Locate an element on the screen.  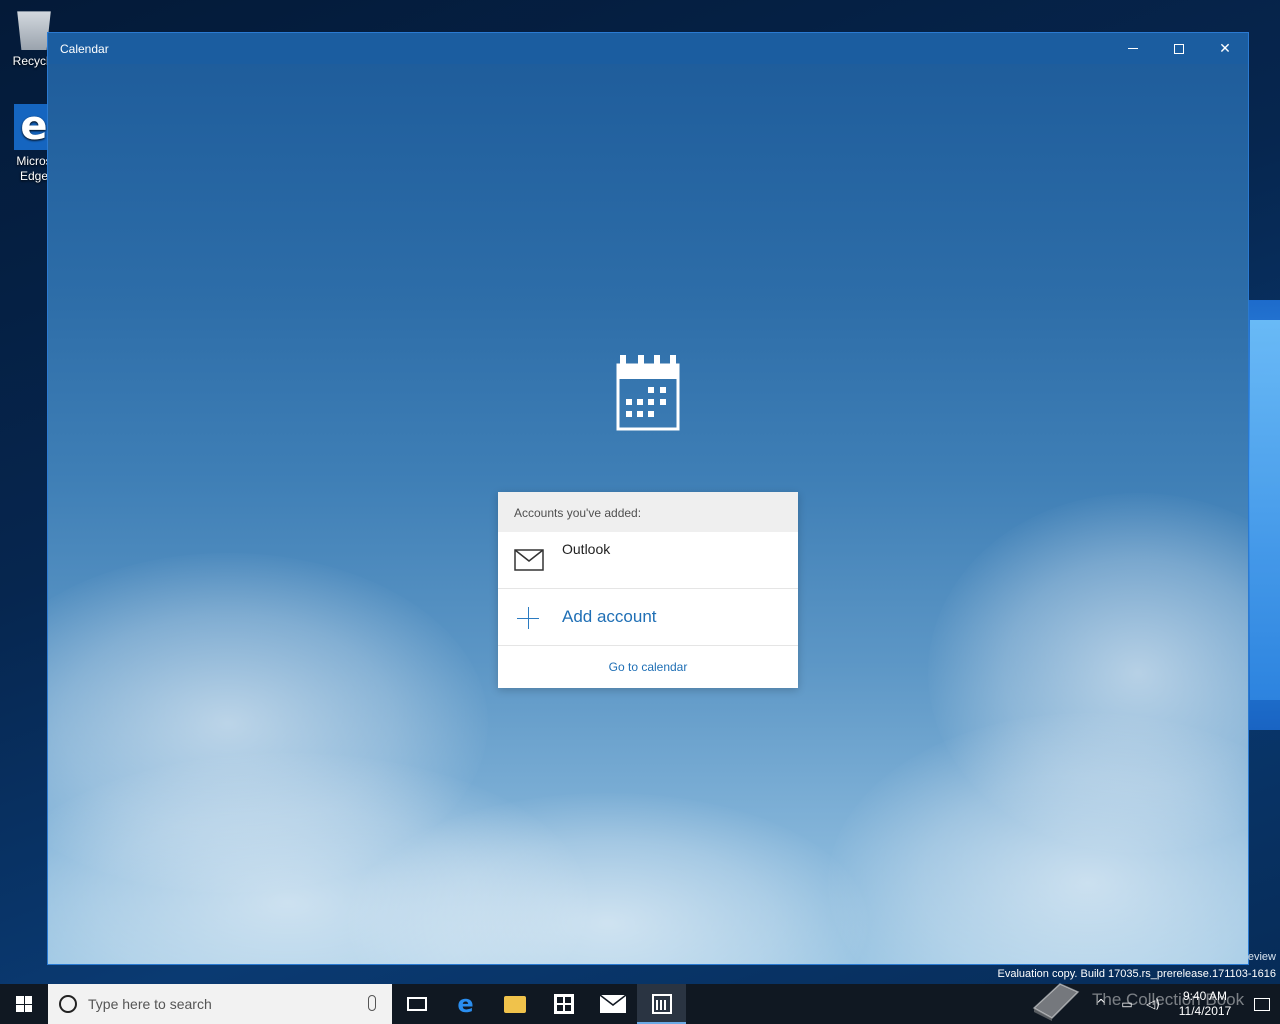
taskbar-calendar is located at coordinates (661, 1004).